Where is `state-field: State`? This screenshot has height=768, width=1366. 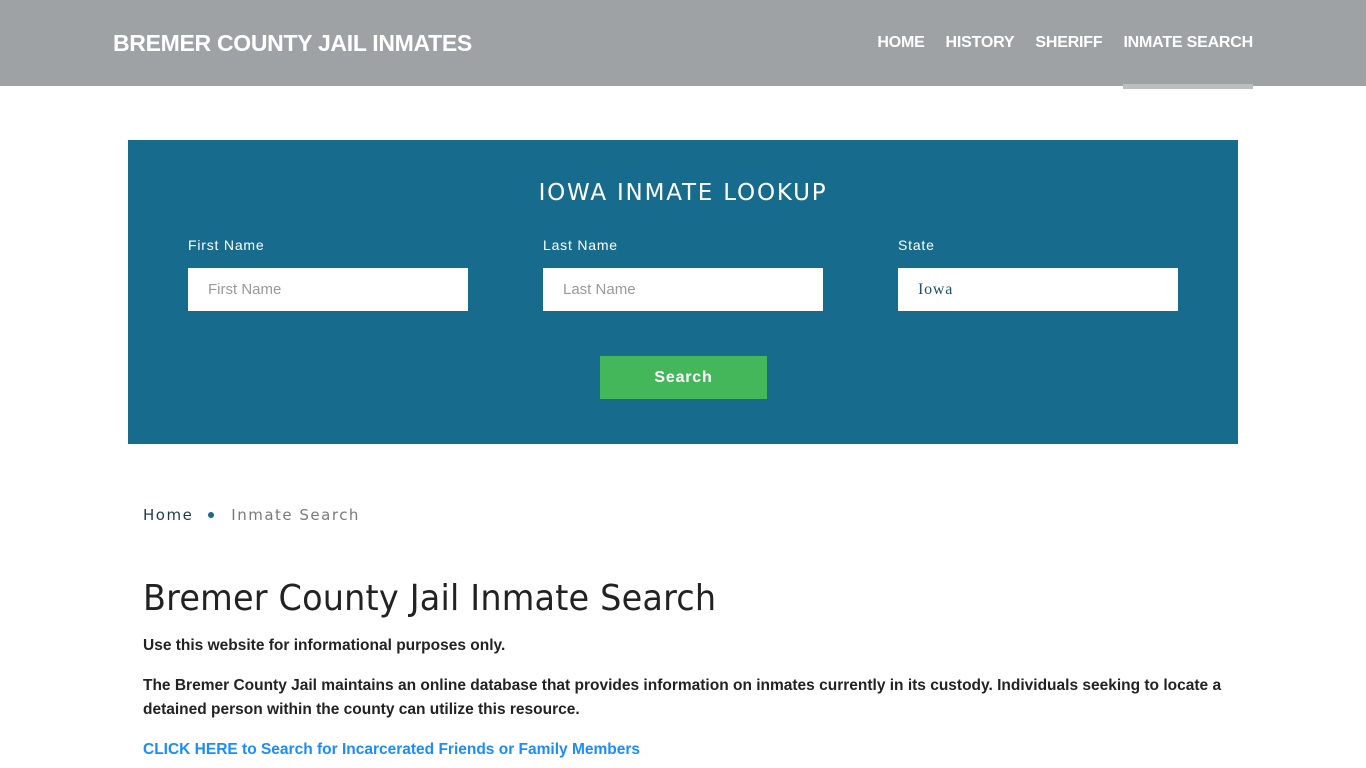
state-field: State is located at coordinates (1038, 273).